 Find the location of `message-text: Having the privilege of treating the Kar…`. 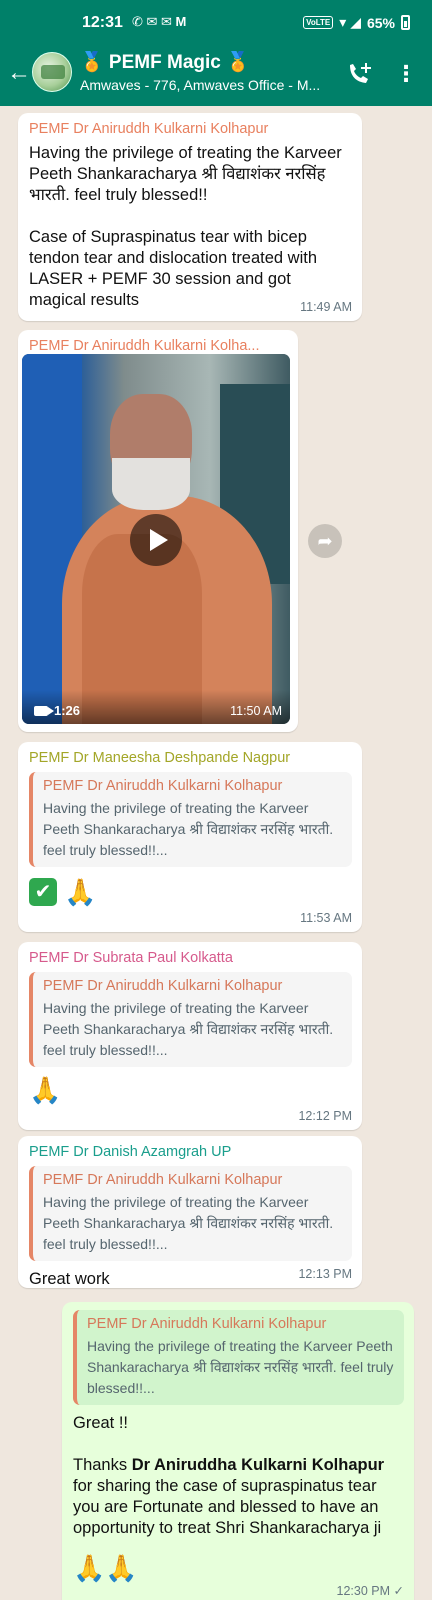

message-text: Having the privilege of treating the Kar… is located at coordinates (185, 226).